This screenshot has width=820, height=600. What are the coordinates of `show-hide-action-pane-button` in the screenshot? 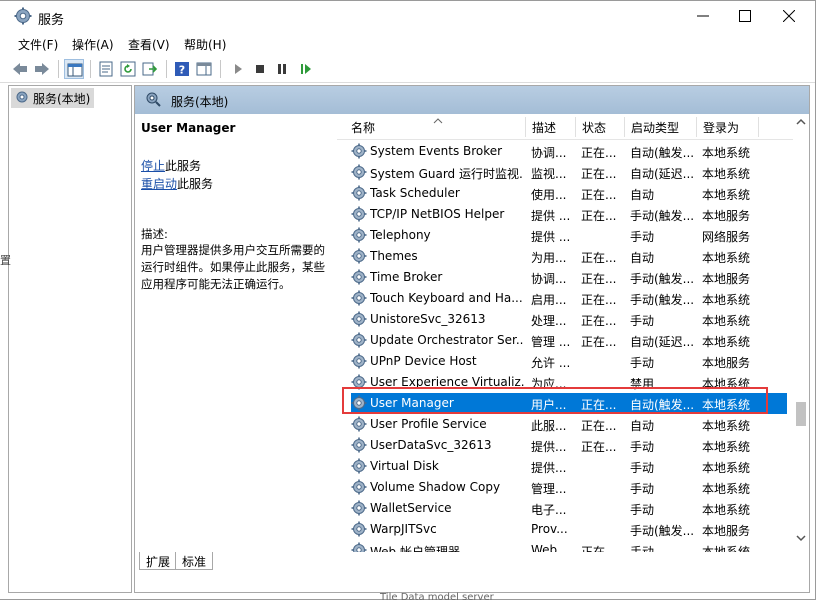 It's located at (204, 69).